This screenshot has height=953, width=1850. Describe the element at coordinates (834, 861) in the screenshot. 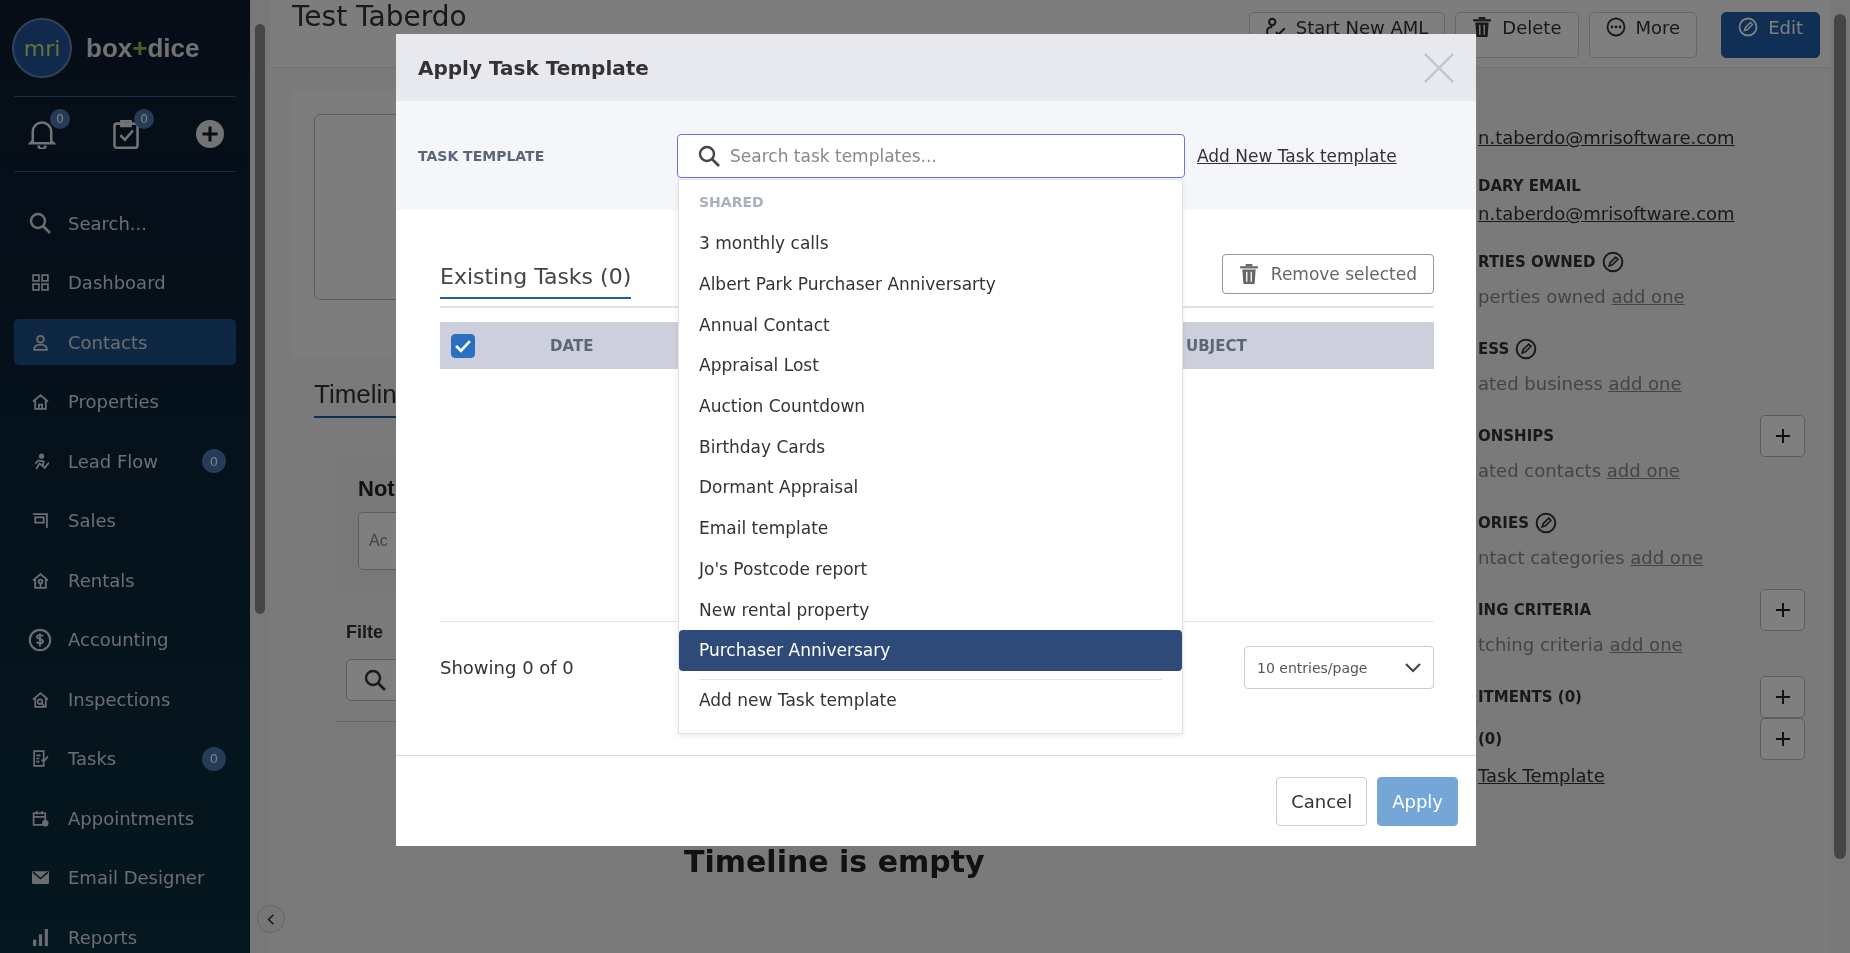

I see `empty-message: Timeline is empty` at that location.